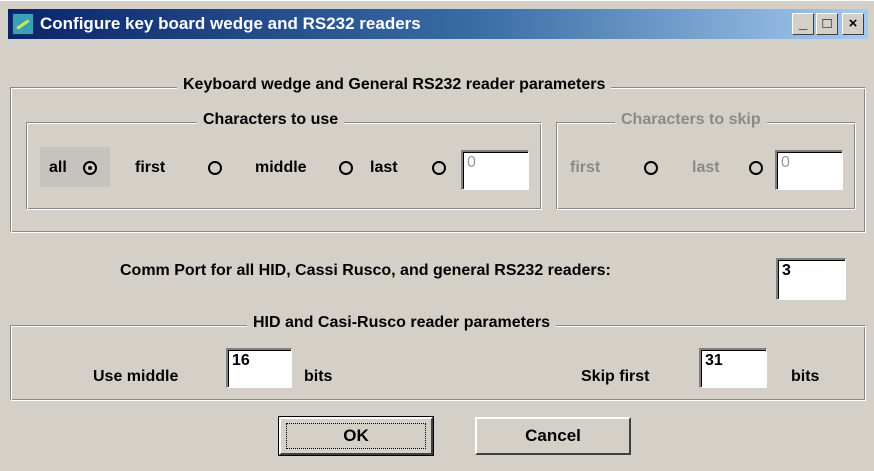 Image resolution: width=874 pixels, height=471 pixels. What do you see at coordinates (691, 120) in the screenshot?
I see `chars-to-skip-label: Characters to skip` at bounding box center [691, 120].